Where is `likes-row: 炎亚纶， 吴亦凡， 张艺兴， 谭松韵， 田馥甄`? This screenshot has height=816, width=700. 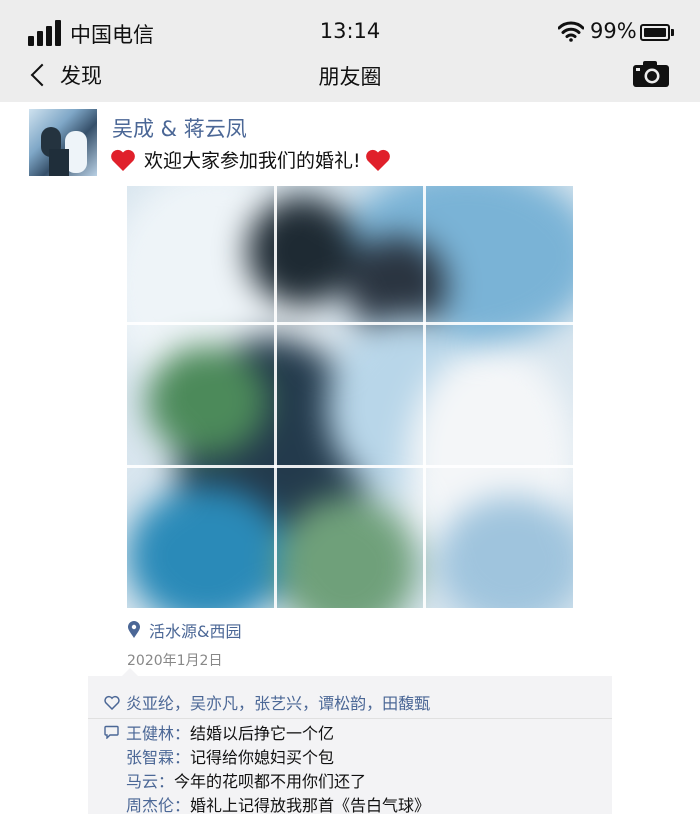
likes-row: 炎亚纶， 吴亦凡， 张艺兴， 谭松韵， 田馥甄 is located at coordinates (267, 702).